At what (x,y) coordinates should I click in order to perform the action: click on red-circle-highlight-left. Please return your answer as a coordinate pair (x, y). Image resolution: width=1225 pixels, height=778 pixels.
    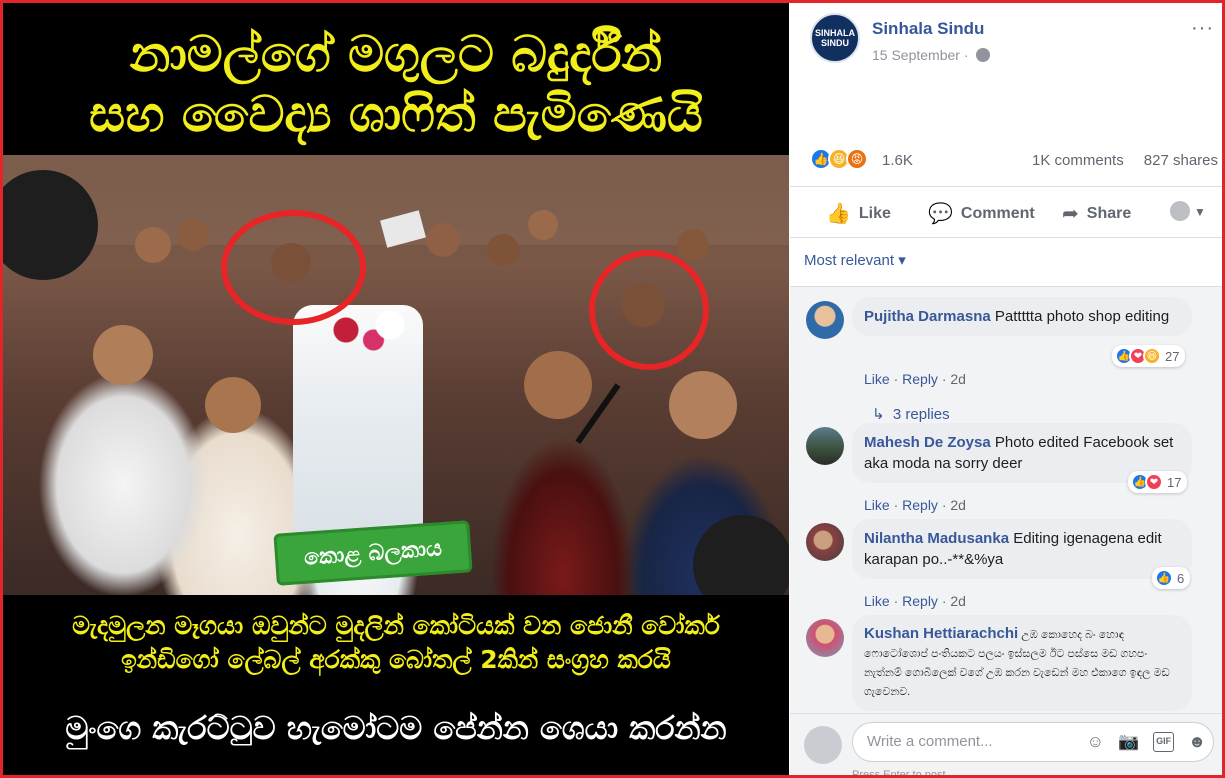
    Looking at the image, I should click on (293, 267).